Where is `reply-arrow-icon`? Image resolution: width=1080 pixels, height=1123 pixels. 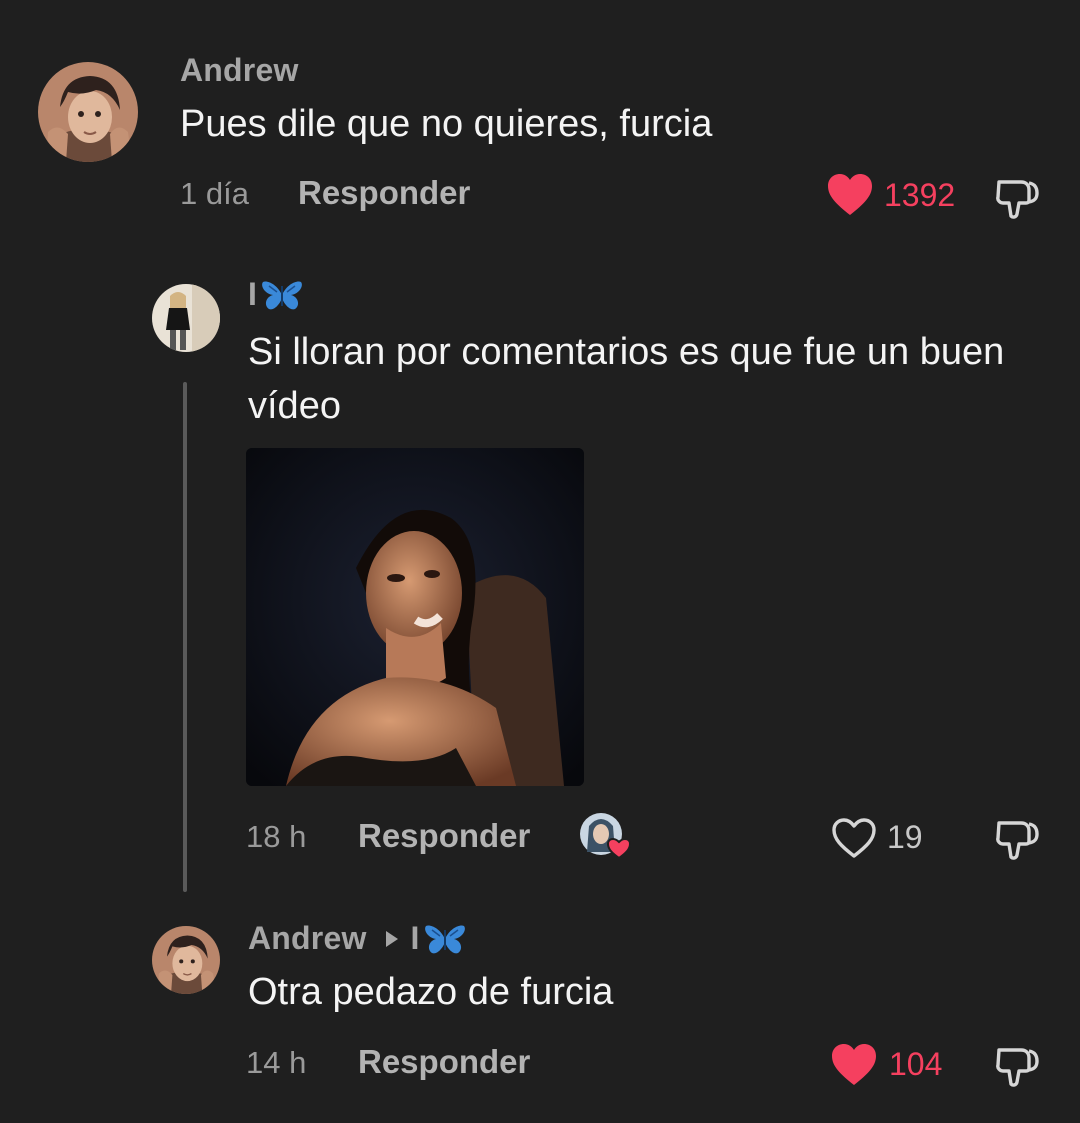
reply-arrow-icon is located at coordinates (391, 938).